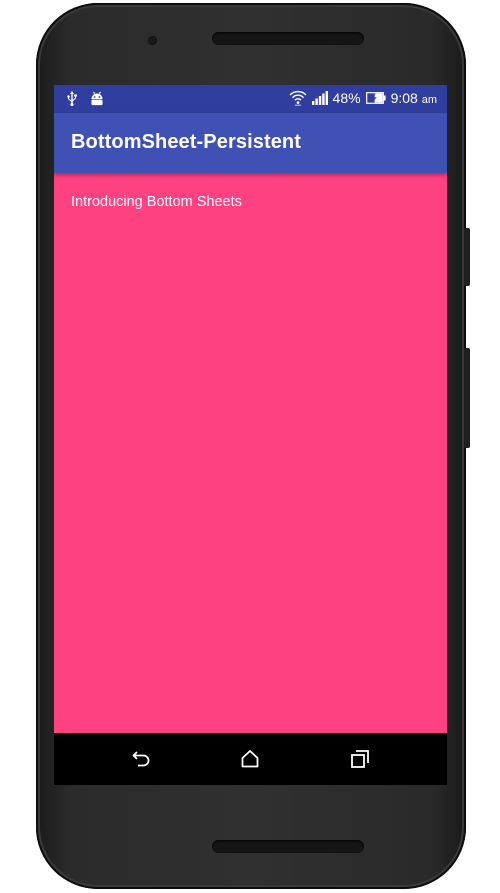  I want to click on power-button, so click(467, 398).